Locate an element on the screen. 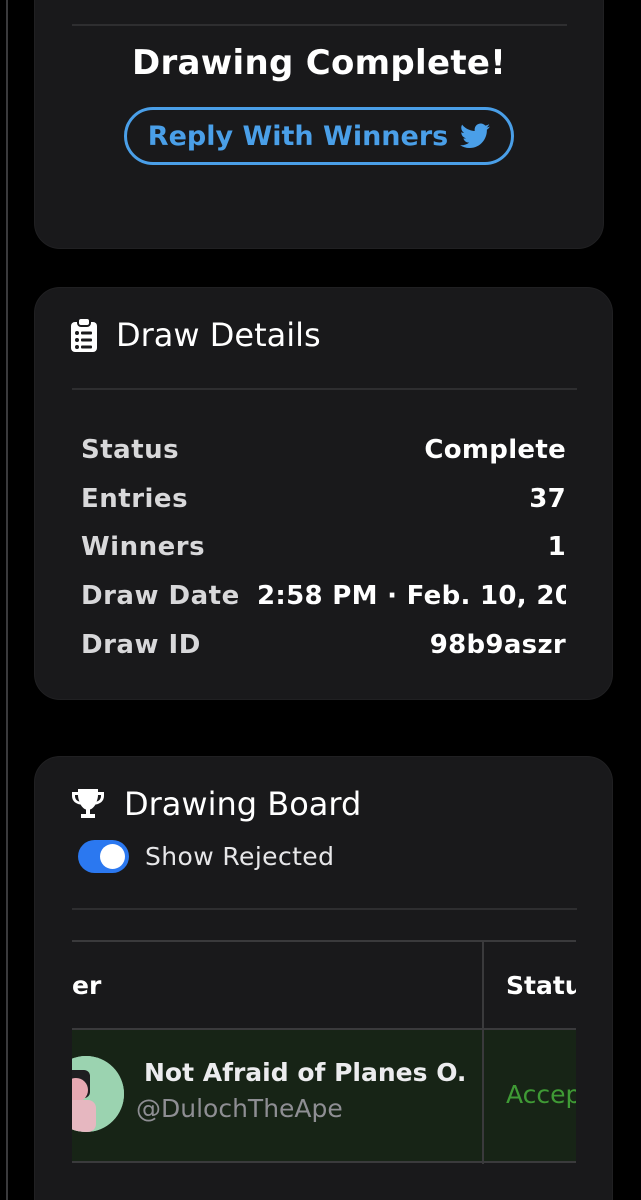 The width and height of the screenshot is (641, 1200). detail-row-draw-id: Draw ID 98b9aszr is located at coordinates (323, 643).